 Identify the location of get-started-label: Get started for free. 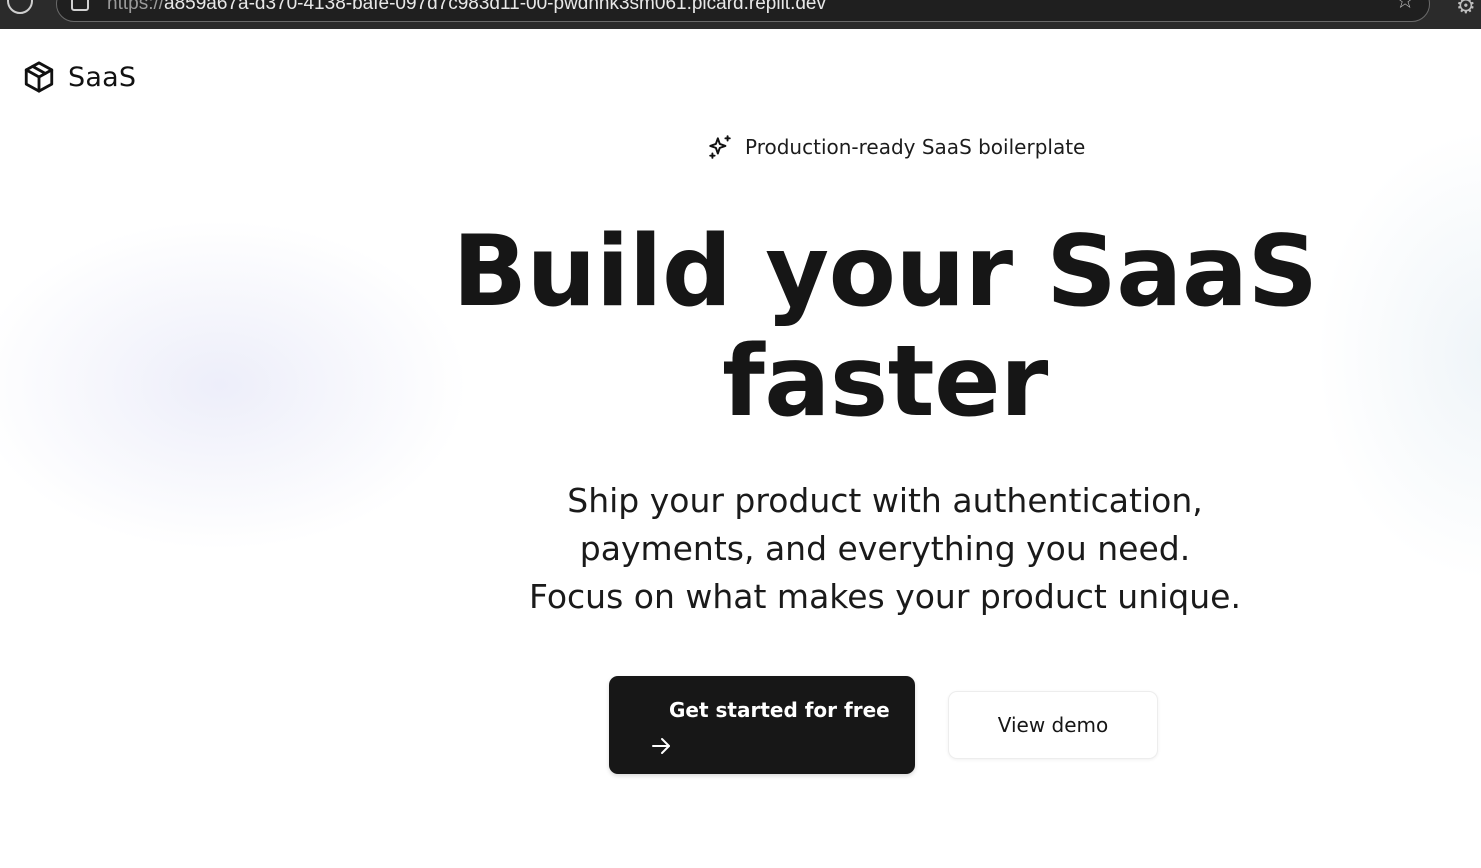
(779, 710).